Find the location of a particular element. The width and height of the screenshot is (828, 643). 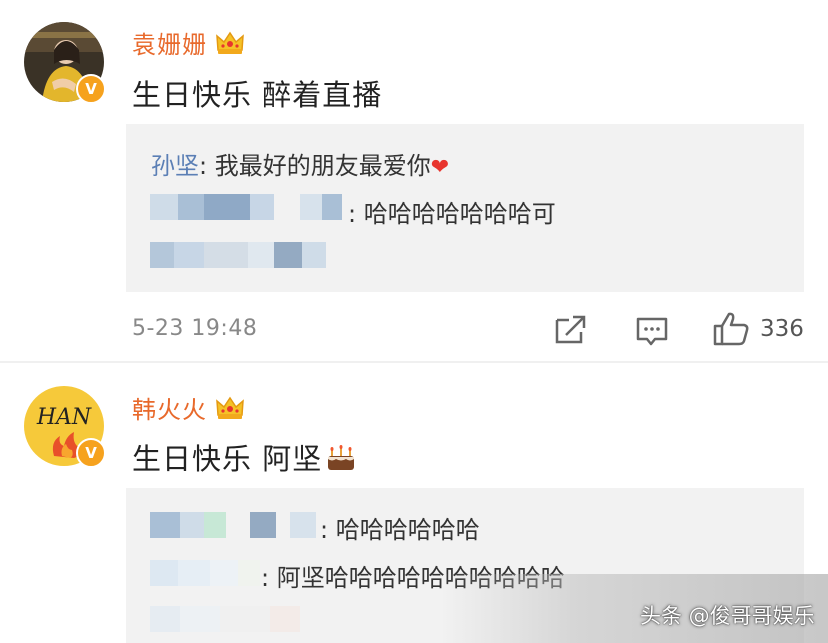

comment-icon is located at coordinates (652, 331).